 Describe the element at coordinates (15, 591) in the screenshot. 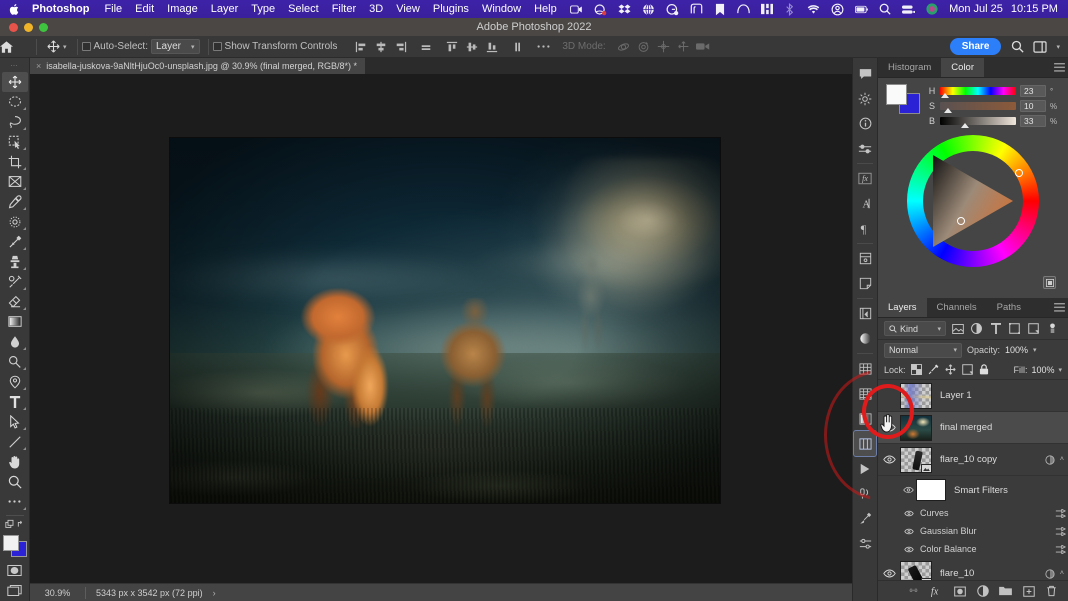

I see `screen-mode-icon` at that location.